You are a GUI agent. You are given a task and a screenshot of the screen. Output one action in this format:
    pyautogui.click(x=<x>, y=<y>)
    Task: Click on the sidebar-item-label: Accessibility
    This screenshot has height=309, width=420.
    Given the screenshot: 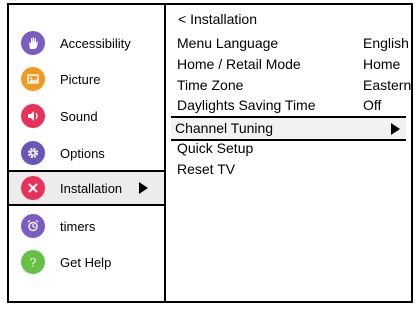 What is the action you would take?
    pyautogui.click(x=95, y=43)
    